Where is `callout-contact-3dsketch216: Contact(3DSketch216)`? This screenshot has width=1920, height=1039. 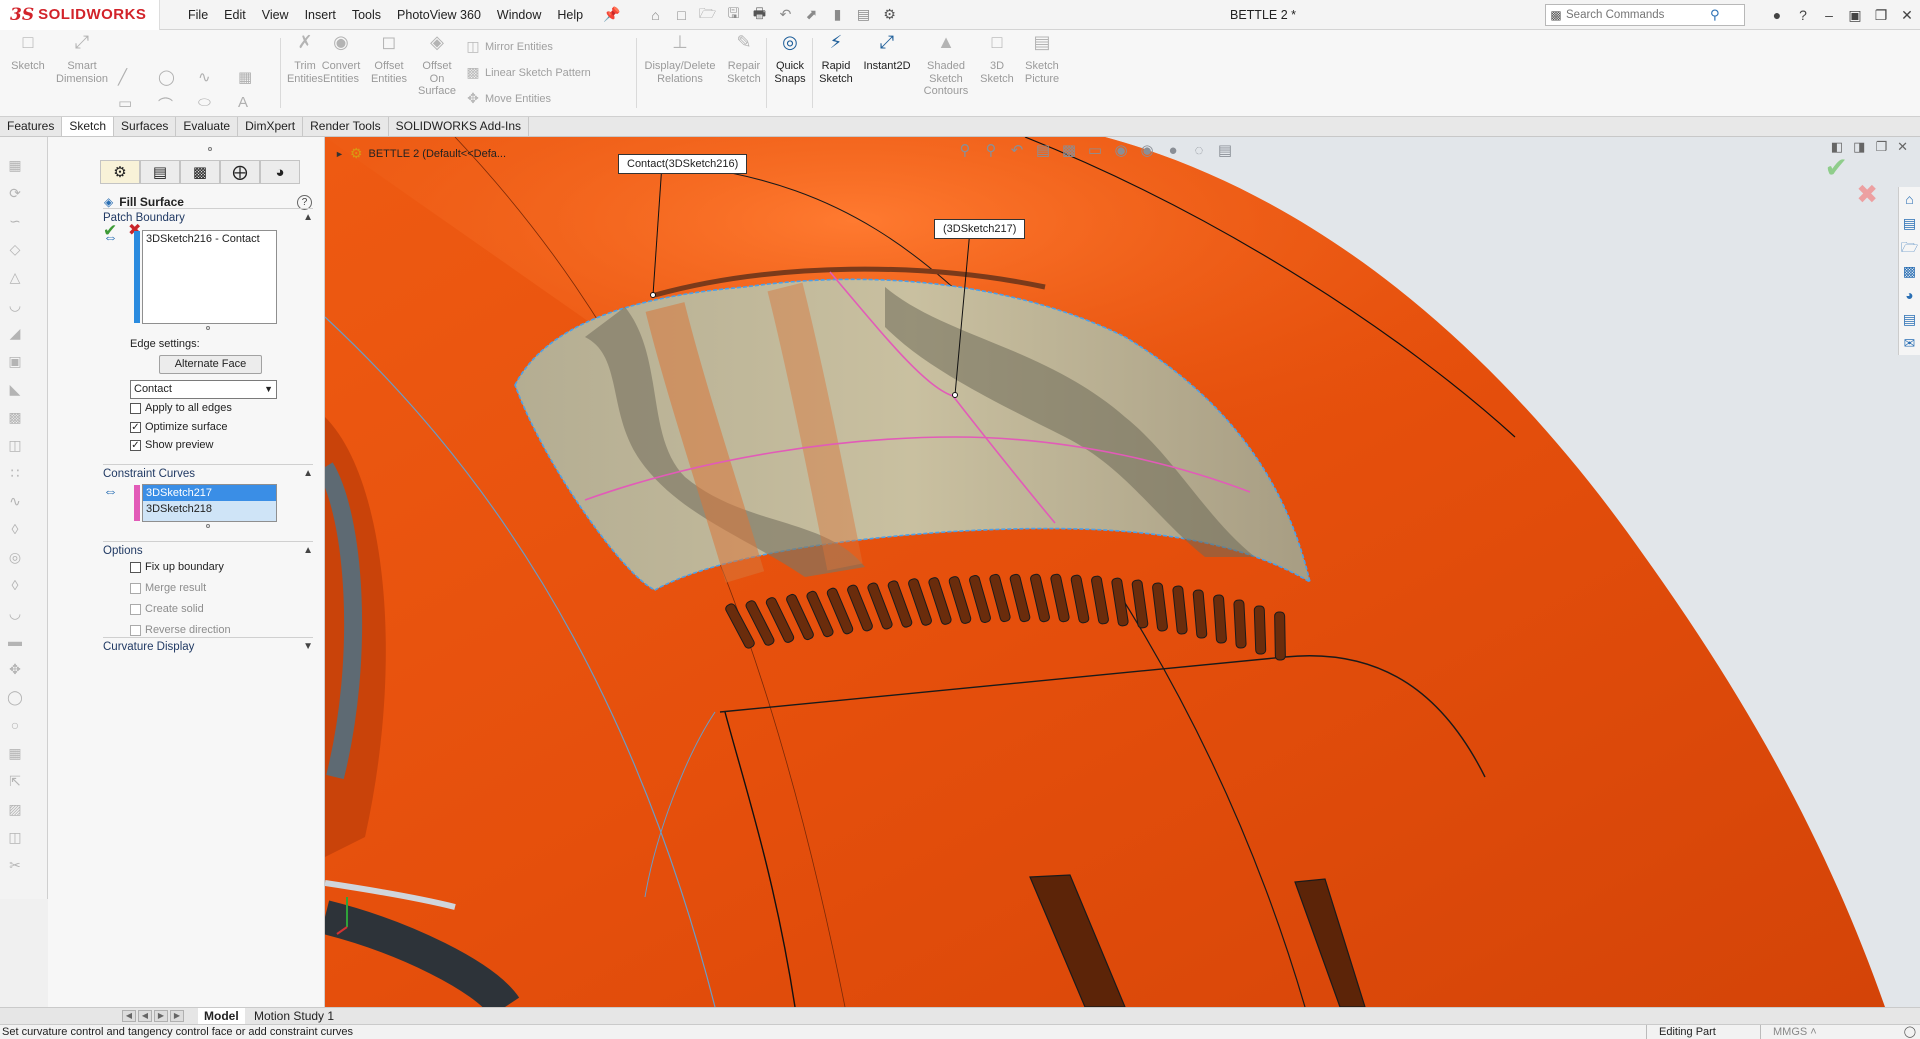 callout-contact-3dsketch216: Contact(3DSketch216) is located at coordinates (683, 164).